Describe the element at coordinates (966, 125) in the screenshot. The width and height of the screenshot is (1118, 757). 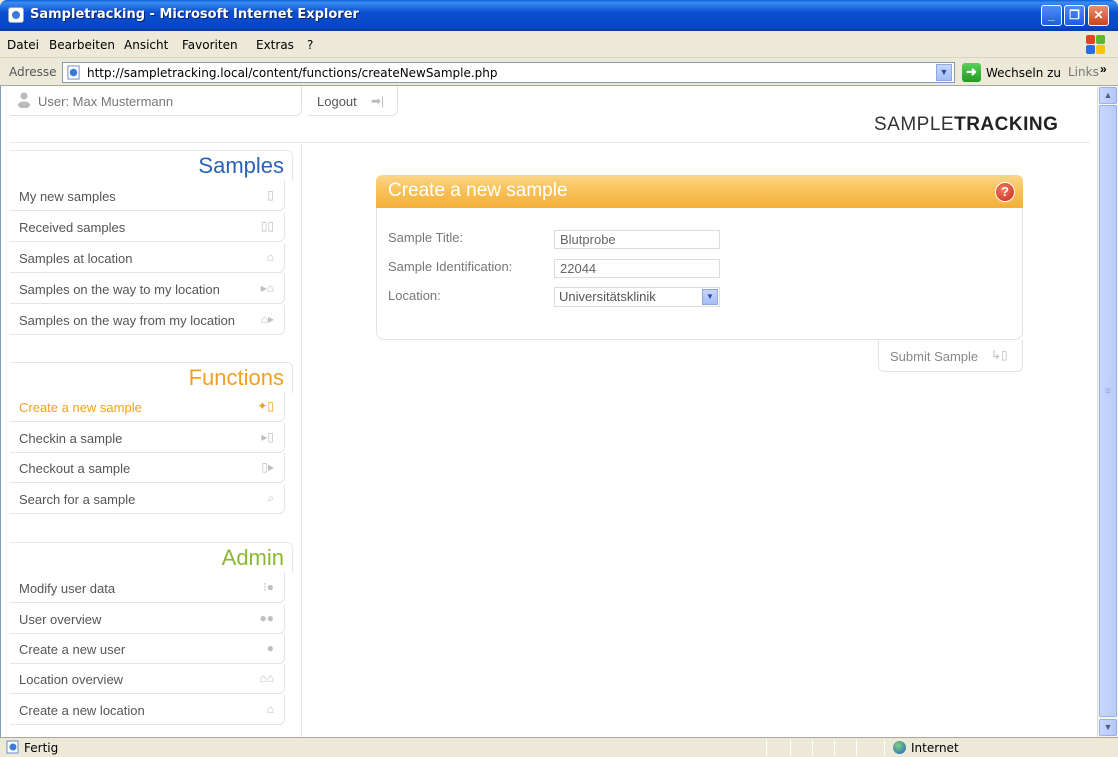
I see `brand-logo: SAMPLETRACKING` at that location.